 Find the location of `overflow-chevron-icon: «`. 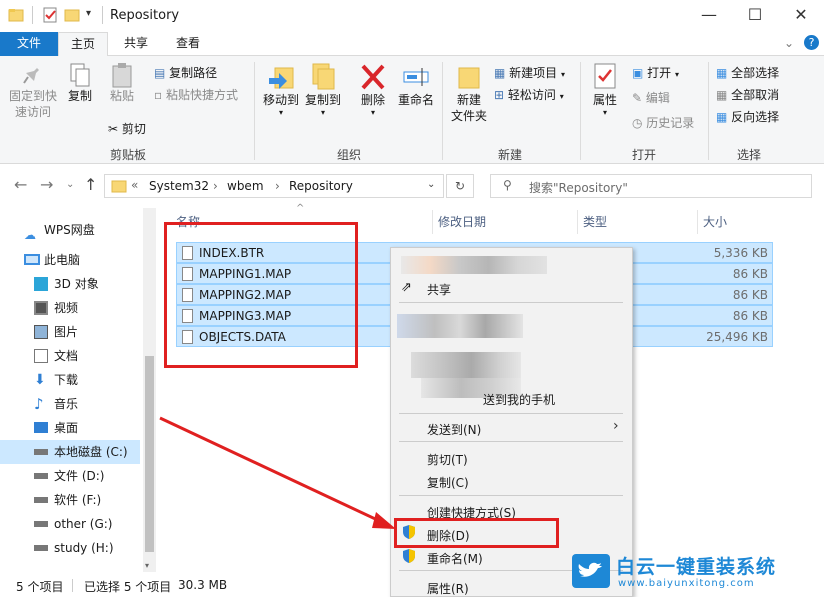

overflow-chevron-icon: « is located at coordinates (134, 185).